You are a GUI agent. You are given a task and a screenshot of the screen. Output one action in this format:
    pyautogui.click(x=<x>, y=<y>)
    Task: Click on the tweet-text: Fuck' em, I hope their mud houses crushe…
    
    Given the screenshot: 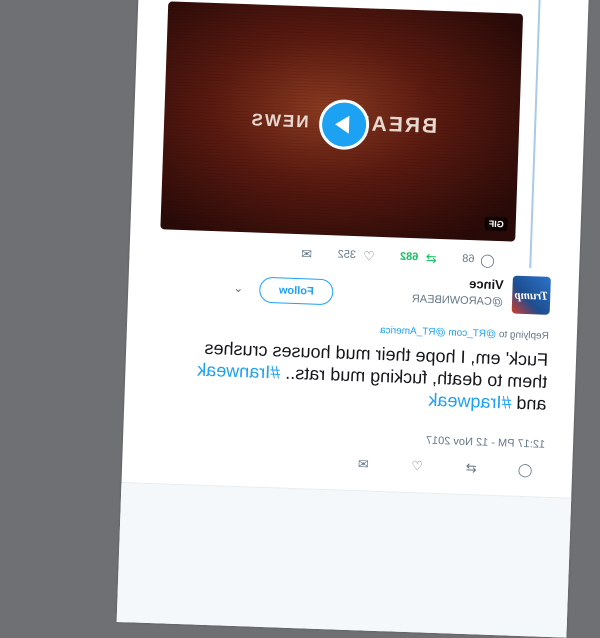 What is the action you would take?
    pyautogui.click(x=347, y=375)
    